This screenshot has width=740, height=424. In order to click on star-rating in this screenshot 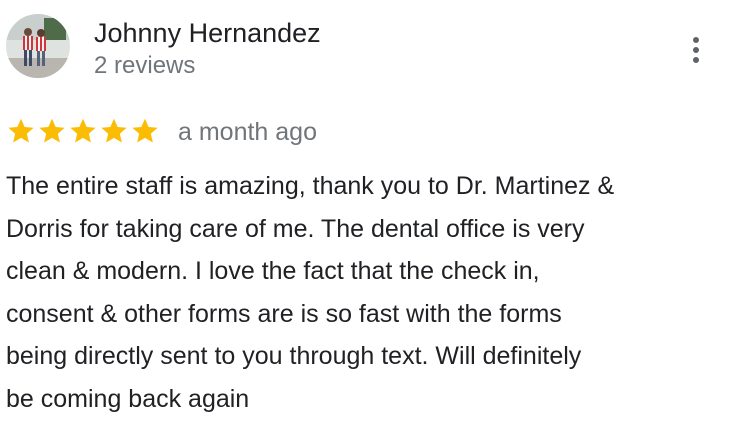, I will do `click(83, 131)`.